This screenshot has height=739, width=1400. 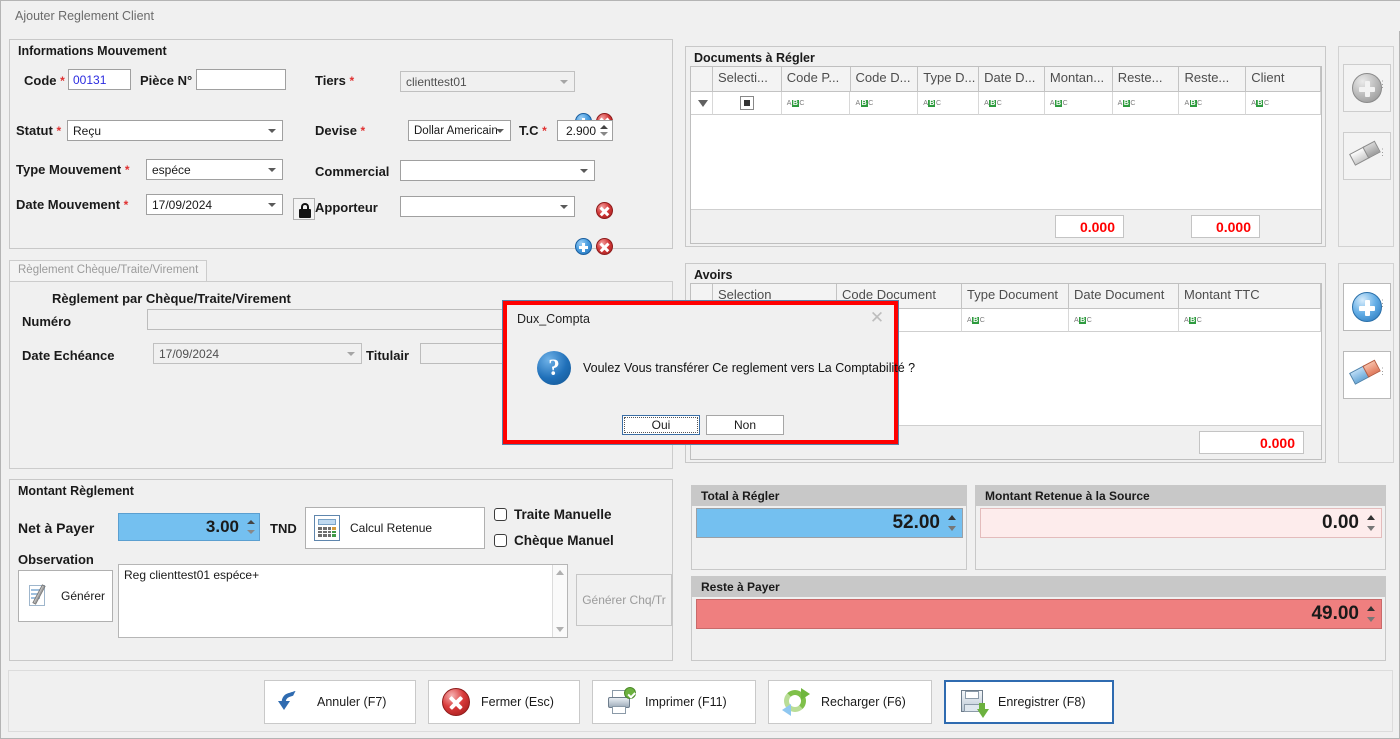 What do you see at coordinates (99, 79) in the screenshot?
I see `code-field: 00131` at bounding box center [99, 79].